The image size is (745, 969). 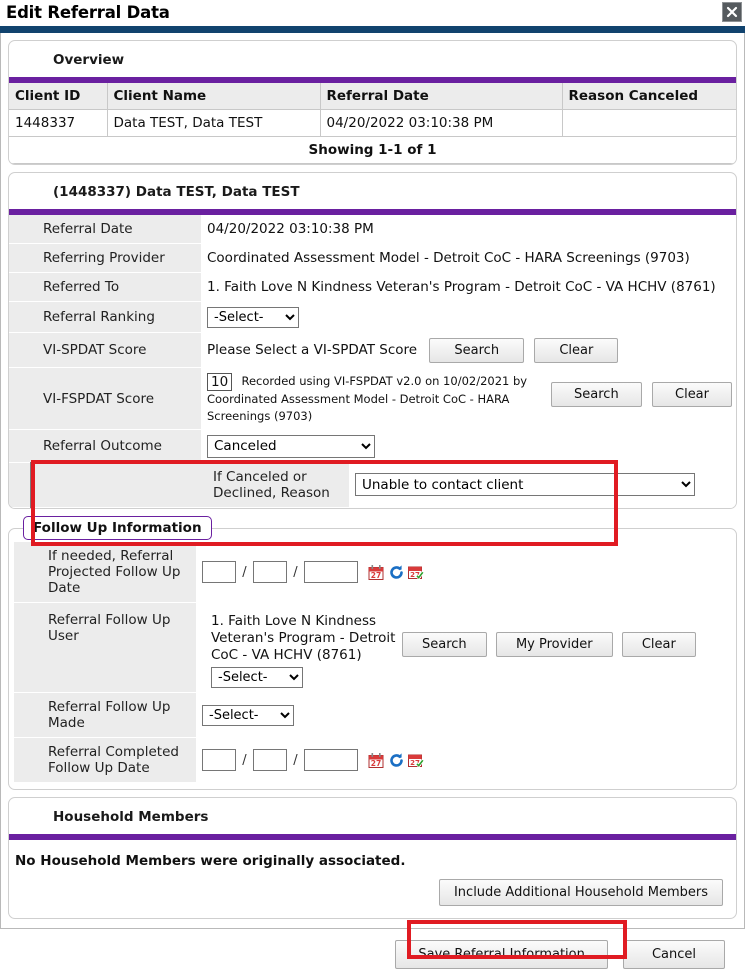 I want to click on detail-heading: (1448337) Data TEST, Data TEST, so click(x=176, y=192).